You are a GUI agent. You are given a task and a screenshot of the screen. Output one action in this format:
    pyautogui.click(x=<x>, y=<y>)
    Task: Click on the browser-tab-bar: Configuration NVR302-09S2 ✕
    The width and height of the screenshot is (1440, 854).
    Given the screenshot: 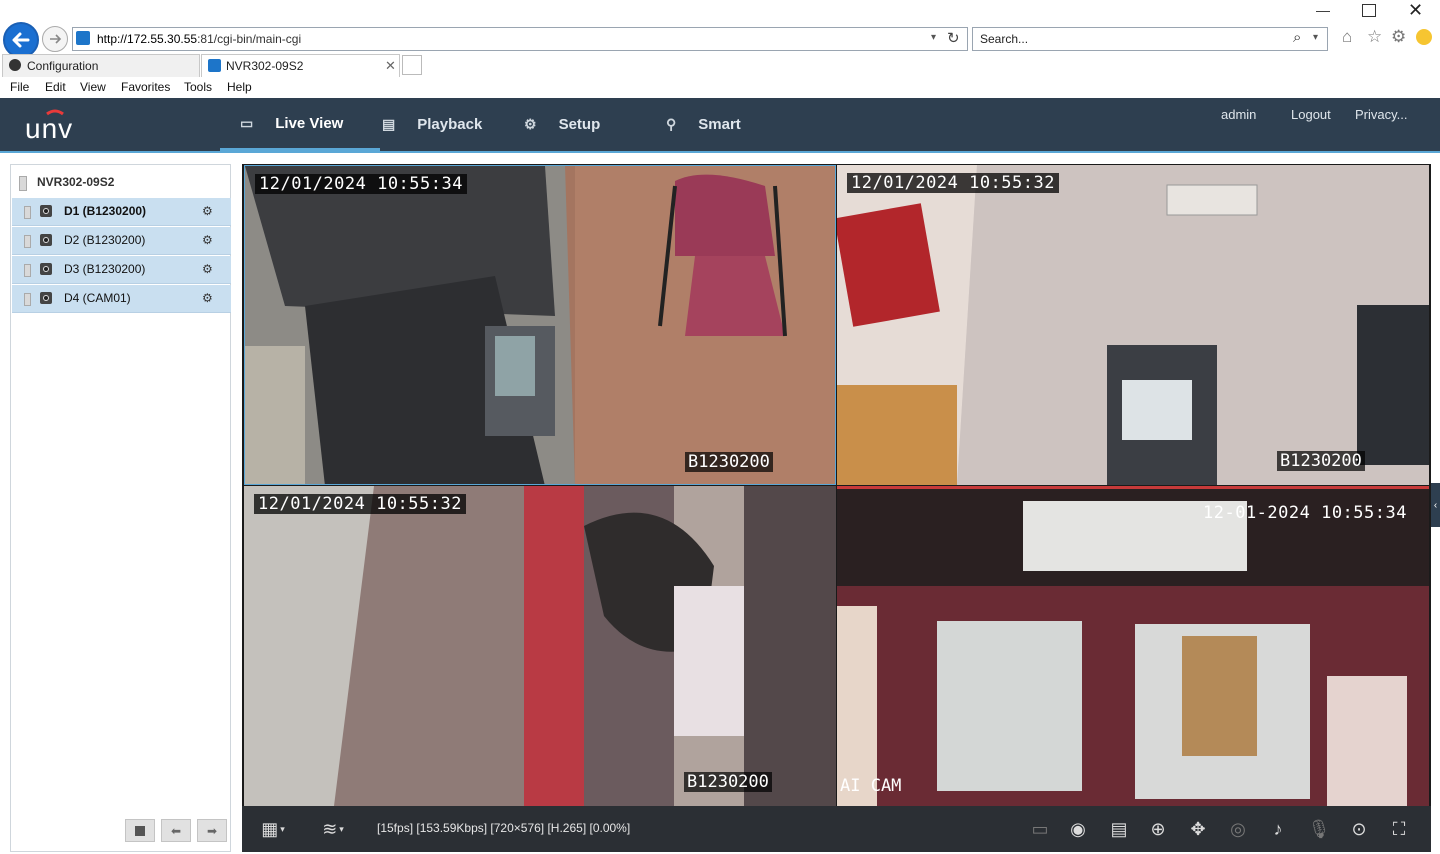 What is the action you would take?
    pyautogui.click(x=720, y=65)
    